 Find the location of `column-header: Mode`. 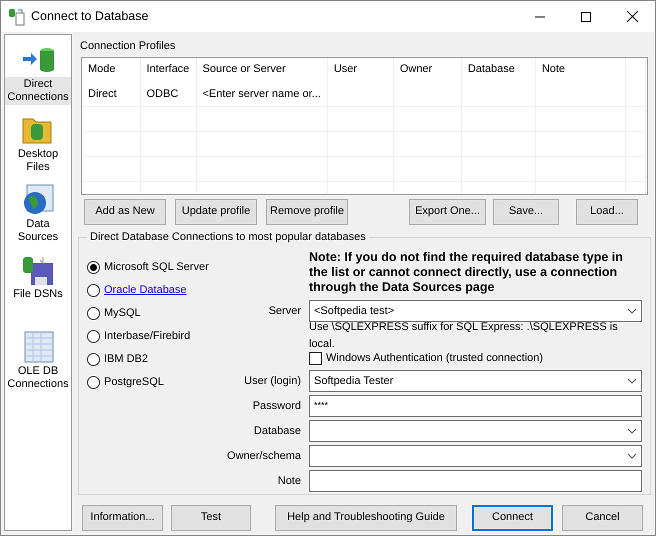

column-header: Mode is located at coordinates (111, 70).